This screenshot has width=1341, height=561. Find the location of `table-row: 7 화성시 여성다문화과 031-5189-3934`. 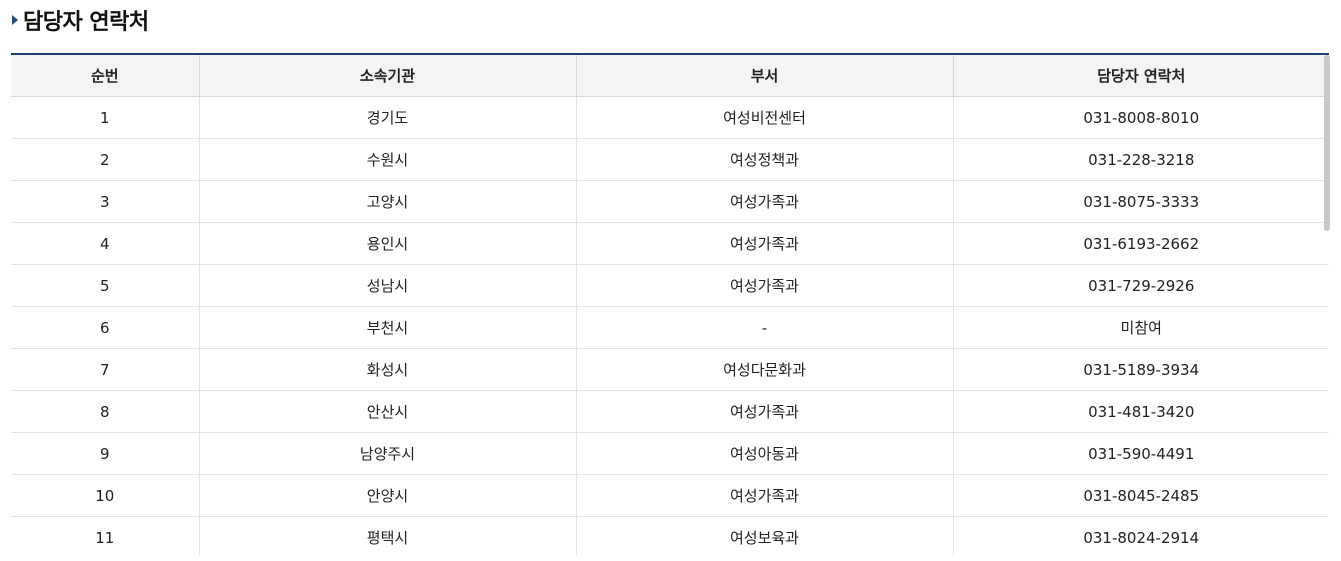

table-row: 7 화성시 여성다문화과 031-5189-3934 is located at coordinates (670, 369).